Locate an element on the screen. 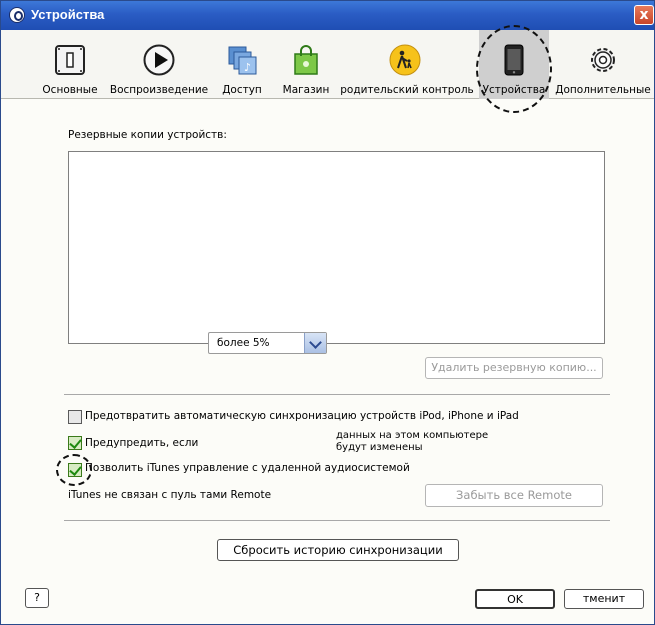 The image size is (655, 625). remote-status-text: iTunes не связан с пуль тами Remote is located at coordinates (170, 495).